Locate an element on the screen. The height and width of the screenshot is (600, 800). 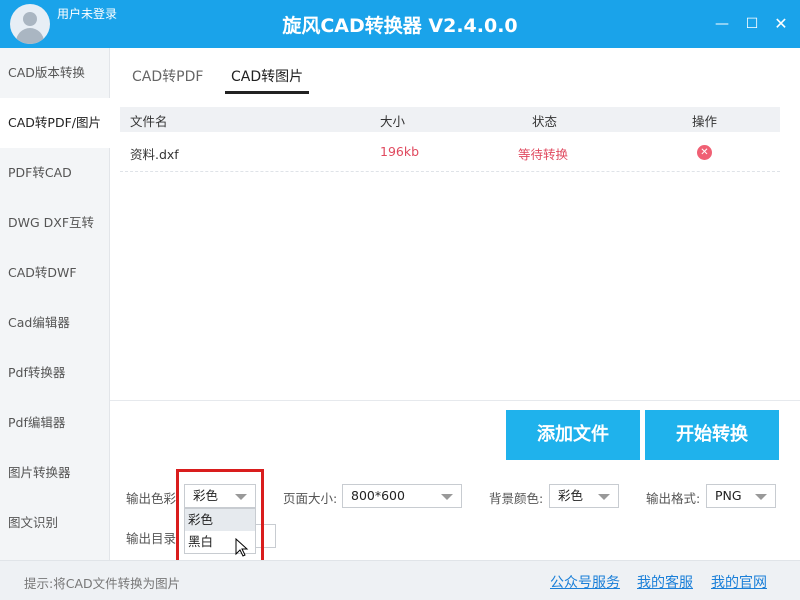
tab-cad-to-pdf: CAD转PDF is located at coordinates (167, 80).